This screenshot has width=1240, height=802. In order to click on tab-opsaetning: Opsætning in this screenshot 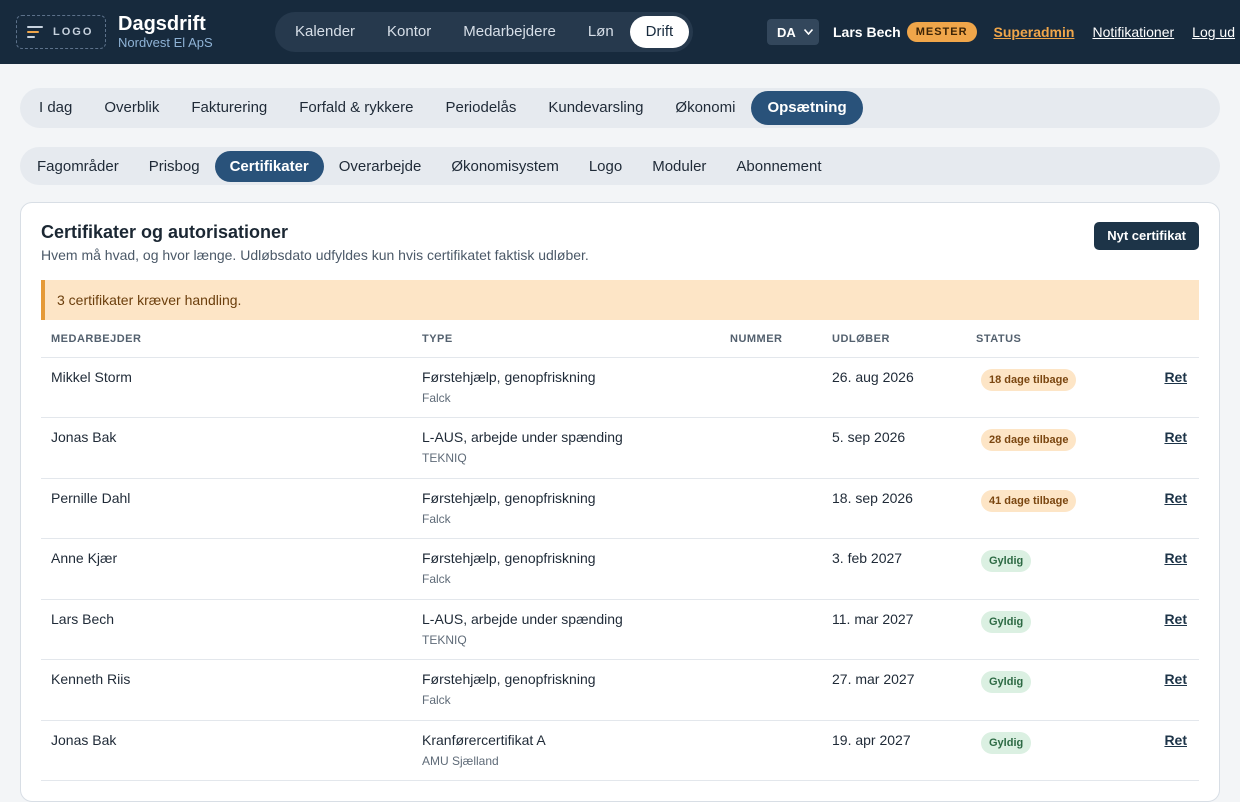, I will do `click(807, 108)`.